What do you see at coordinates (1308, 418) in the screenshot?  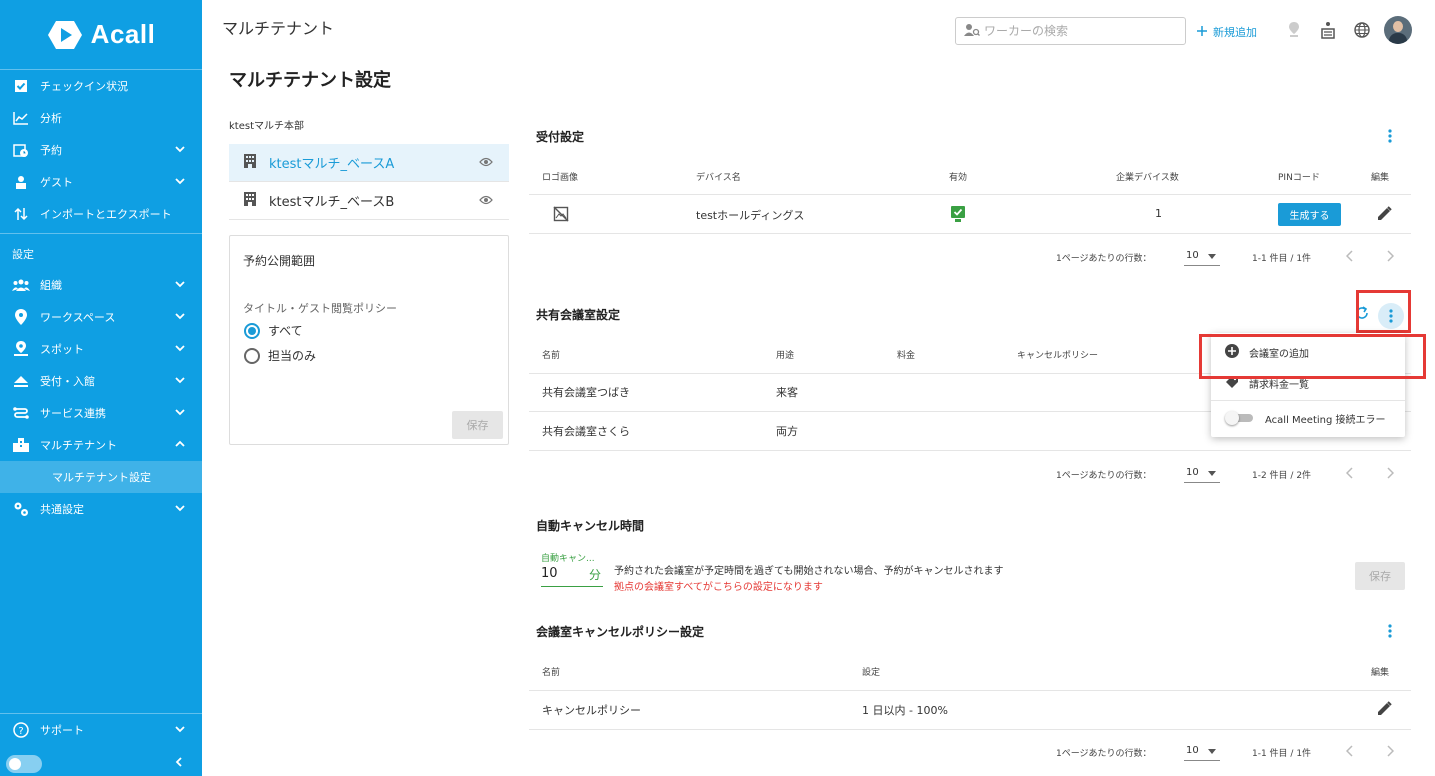 I see `menu-item-meeting-error: Acall Meeting 接続エラー` at bounding box center [1308, 418].